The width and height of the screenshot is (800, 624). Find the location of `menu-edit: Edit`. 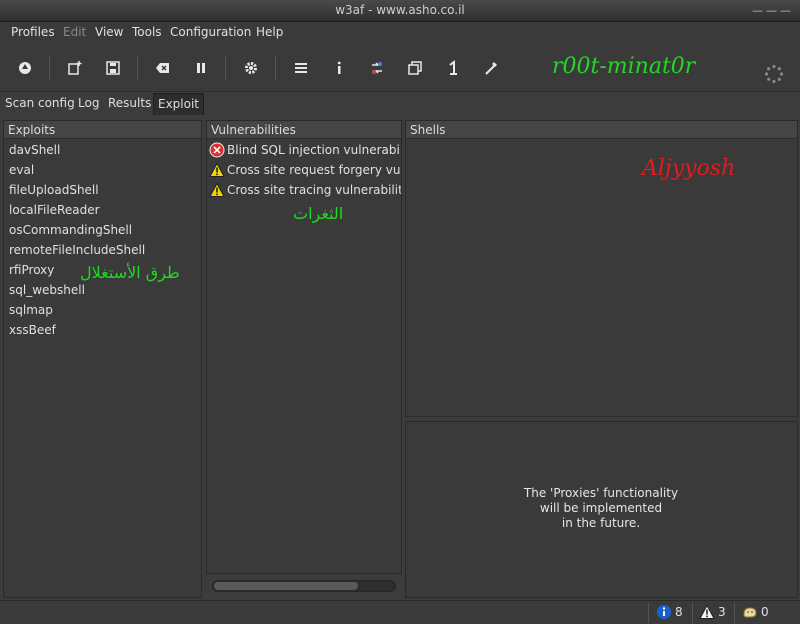

menu-edit: Edit is located at coordinates (74, 32).